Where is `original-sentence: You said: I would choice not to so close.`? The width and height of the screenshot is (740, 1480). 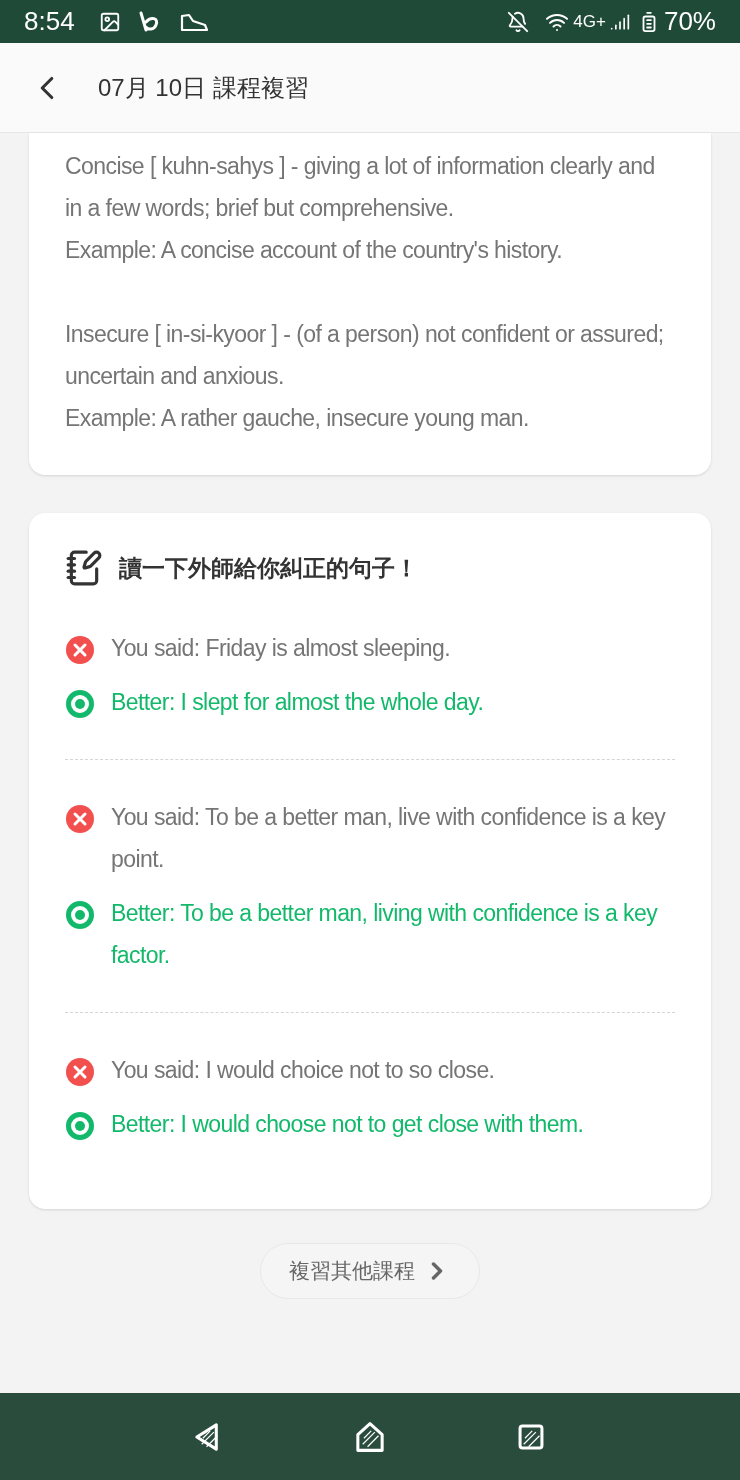
original-sentence: You said: I would choice not to so close. is located at coordinates (303, 1070).